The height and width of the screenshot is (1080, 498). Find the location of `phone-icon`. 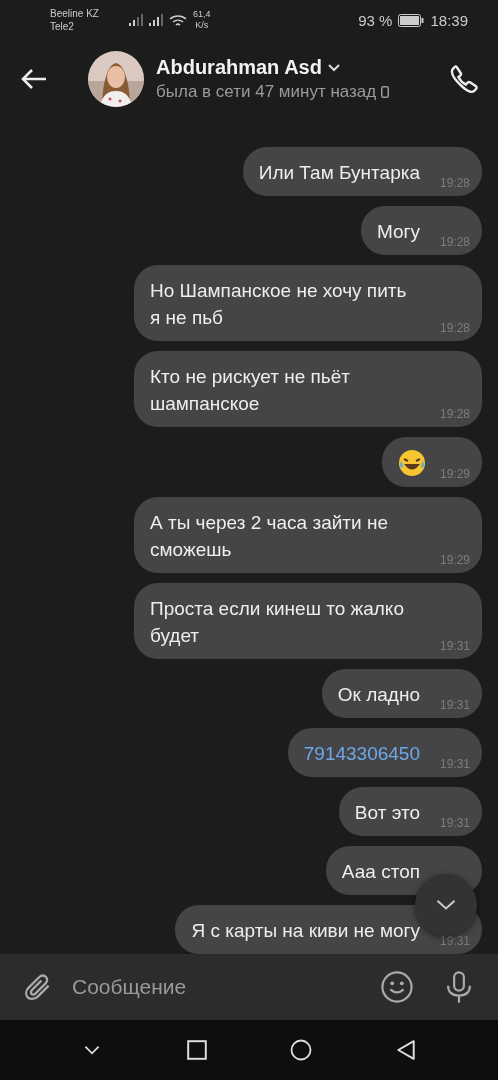

phone-icon is located at coordinates (385, 92).